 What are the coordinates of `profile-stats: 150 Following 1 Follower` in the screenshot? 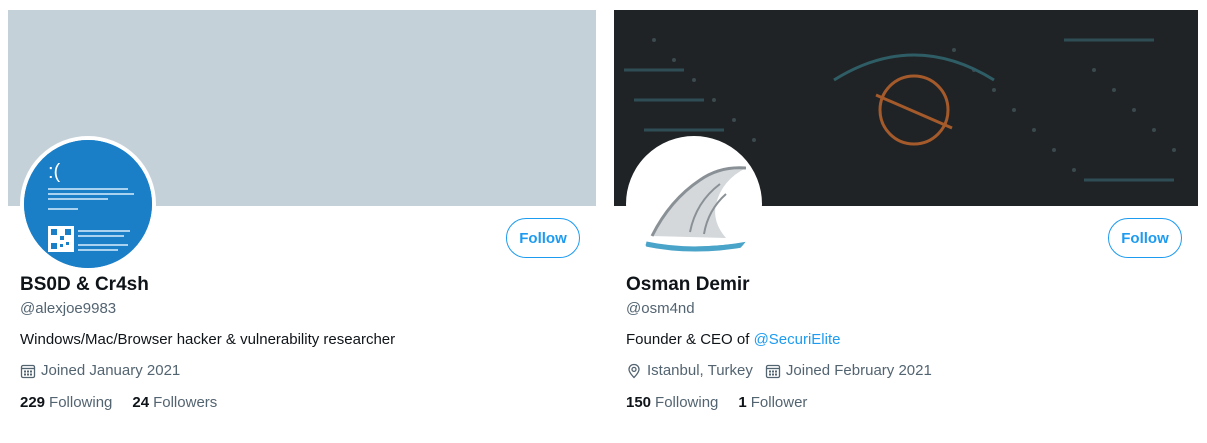 It's located at (726, 402).